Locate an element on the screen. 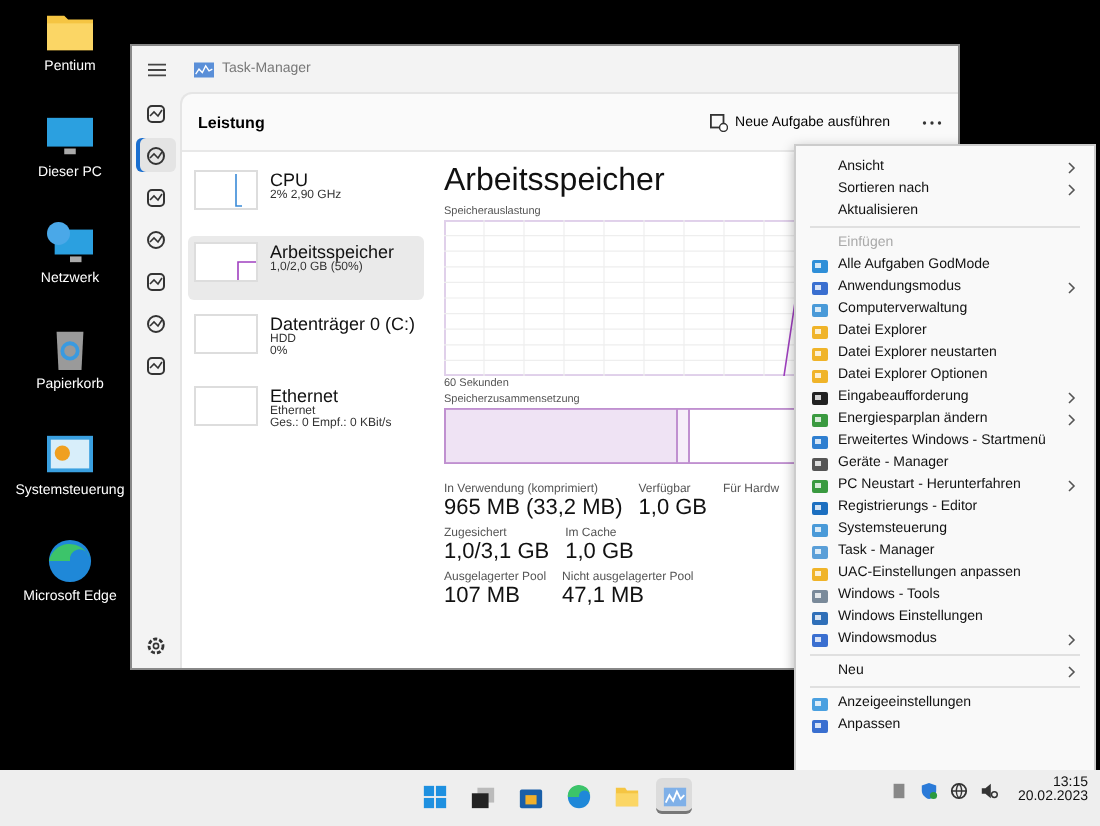 This screenshot has height=826, width=1100. start-icon is located at coordinates (434, 796).